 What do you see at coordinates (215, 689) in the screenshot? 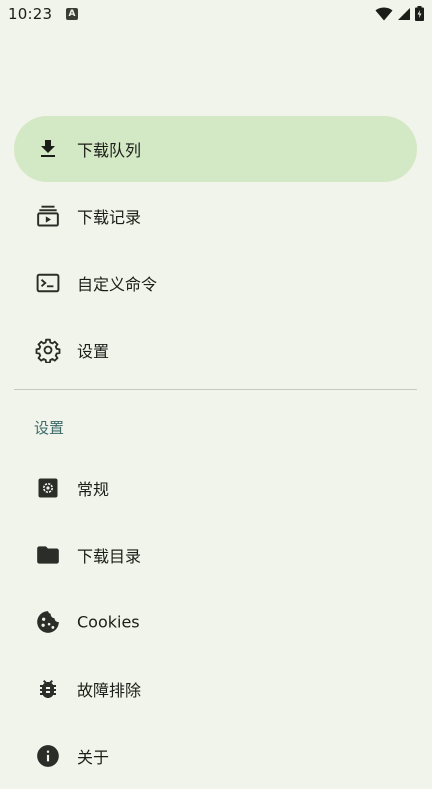
I see `nav-item-troubleshooting: 故障排除` at bounding box center [215, 689].